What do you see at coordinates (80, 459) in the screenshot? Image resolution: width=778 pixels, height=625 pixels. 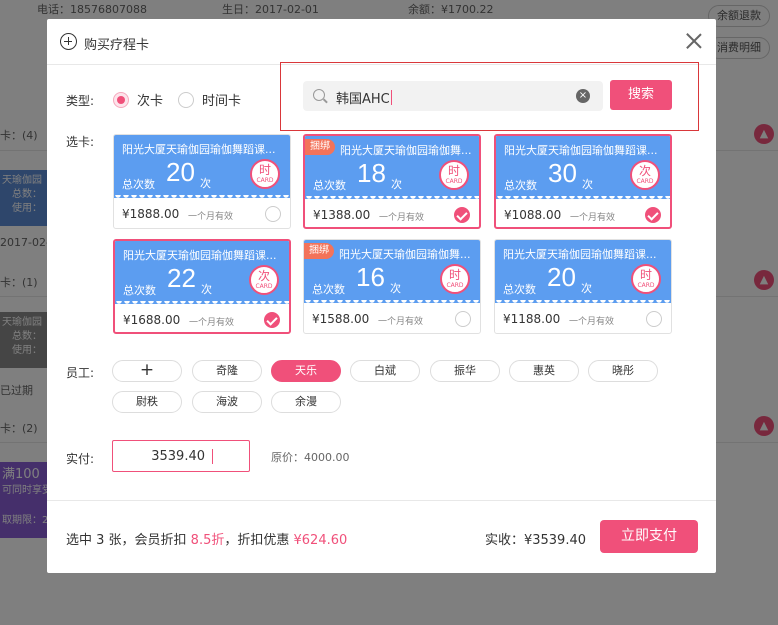 I see `pay-label: 实付:` at bounding box center [80, 459].